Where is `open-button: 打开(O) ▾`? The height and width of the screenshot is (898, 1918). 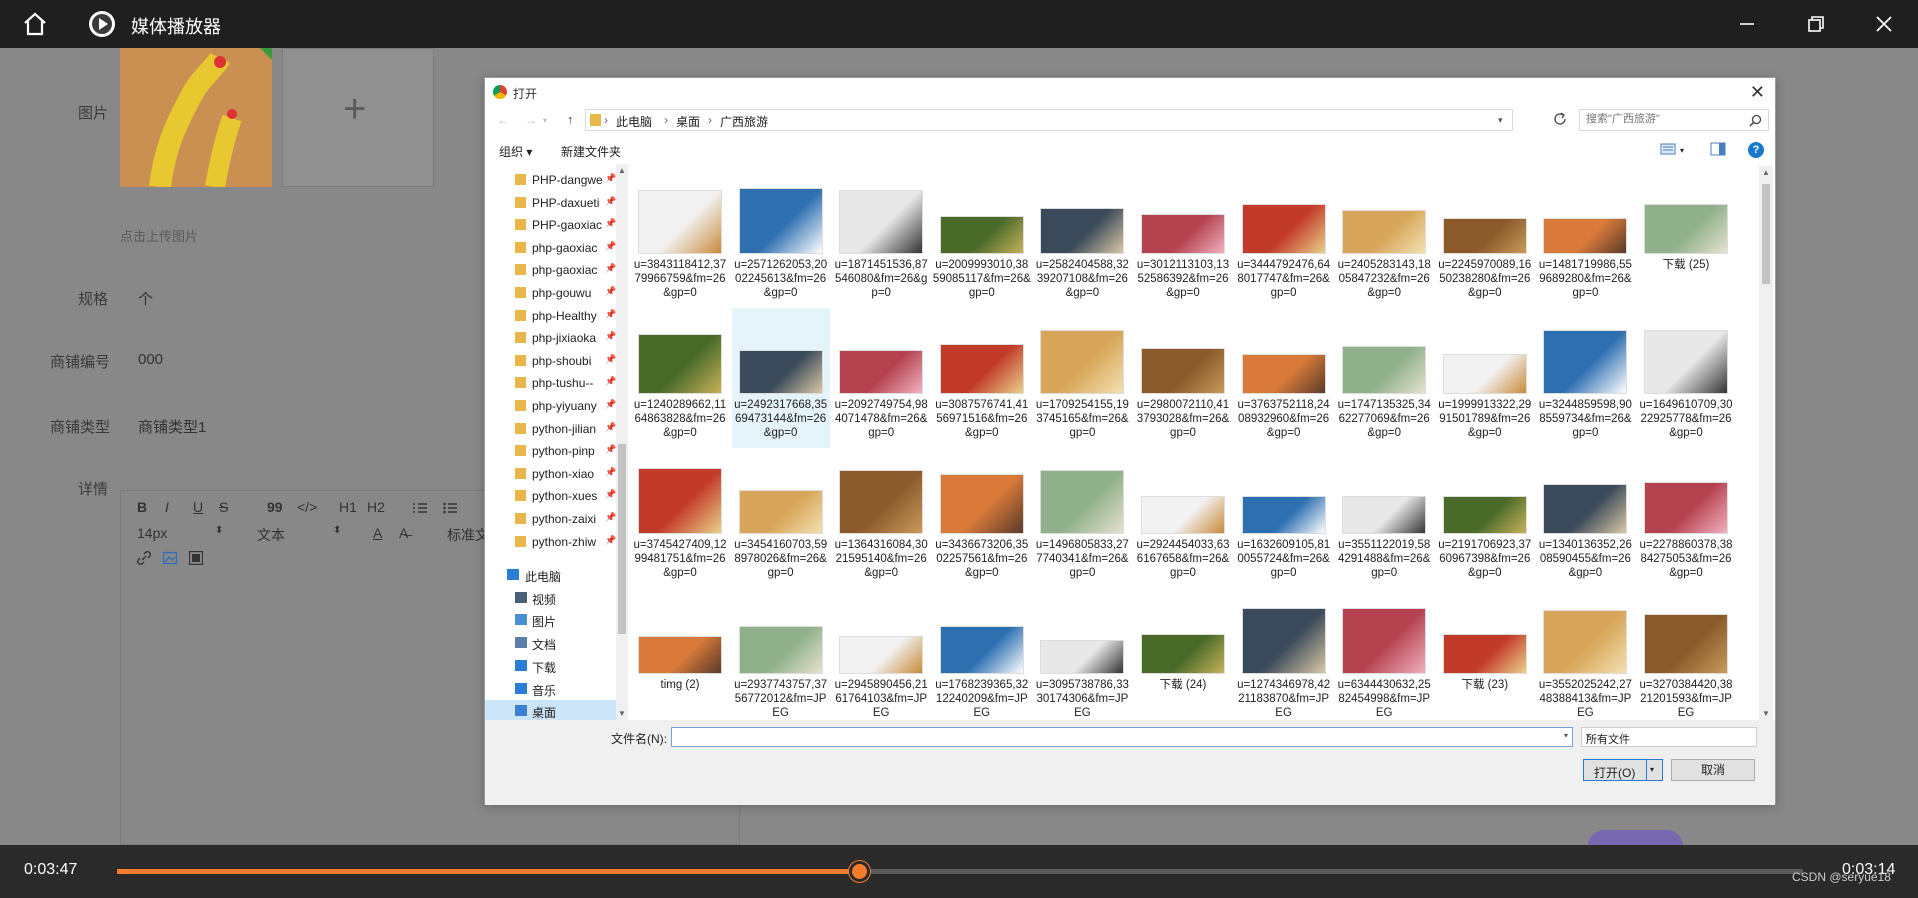 open-button: 打开(O) ▾ is located at coordinates (1623, 770).